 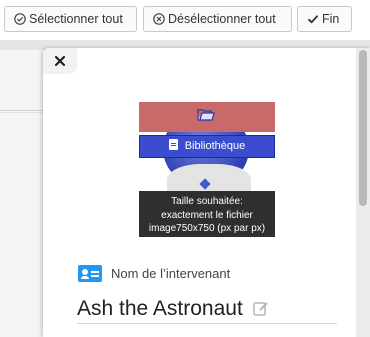 What do you see at coordinates (363, 128) in the screenshot?
I see `scrollbar-thumb` at bounding box center [363, 128].